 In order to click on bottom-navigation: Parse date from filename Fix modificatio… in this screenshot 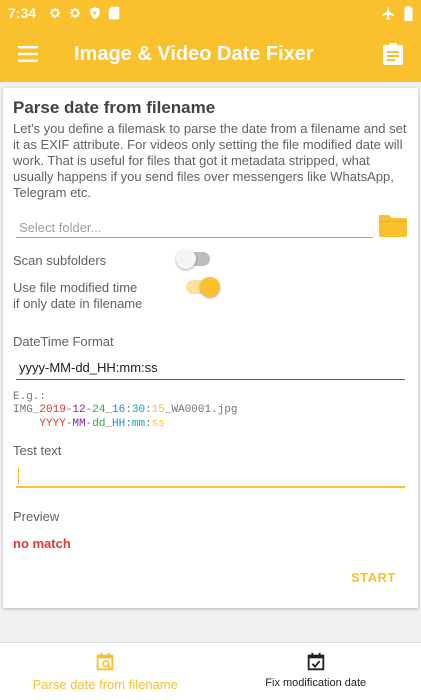, I will do `click(210, 671)`.